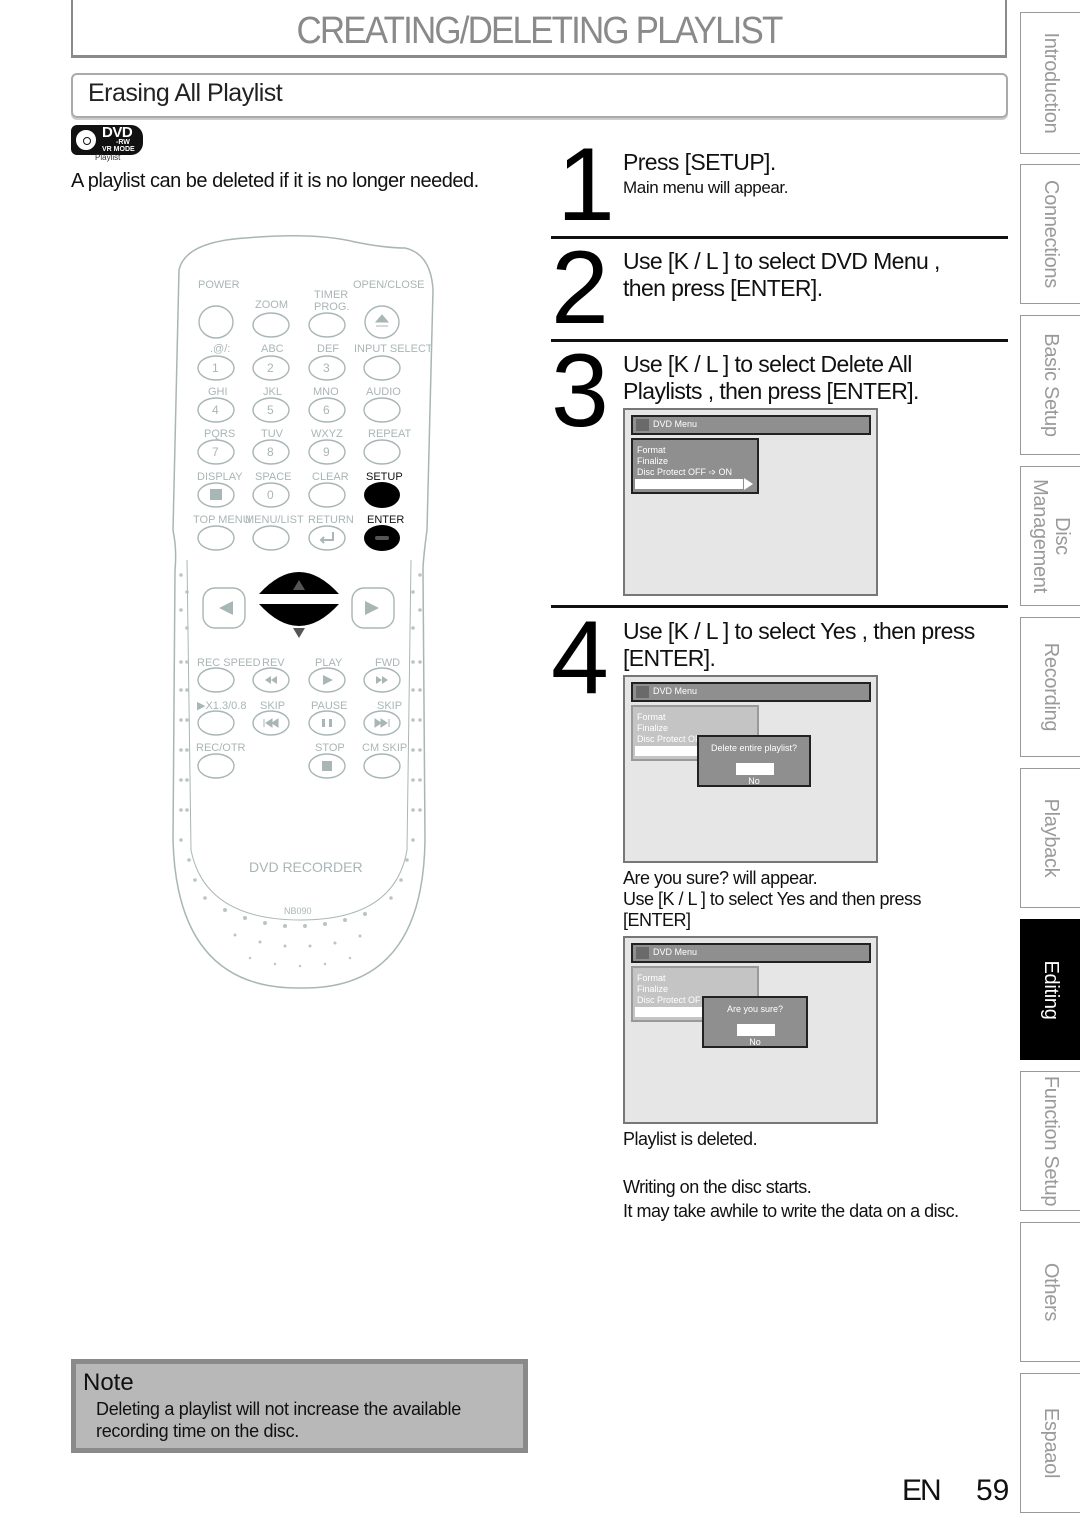 This screenshot has width=1080, height=1526. Describe the element at coordinates (327, 766) in the screenshot. I see `stop-icon` at that location.